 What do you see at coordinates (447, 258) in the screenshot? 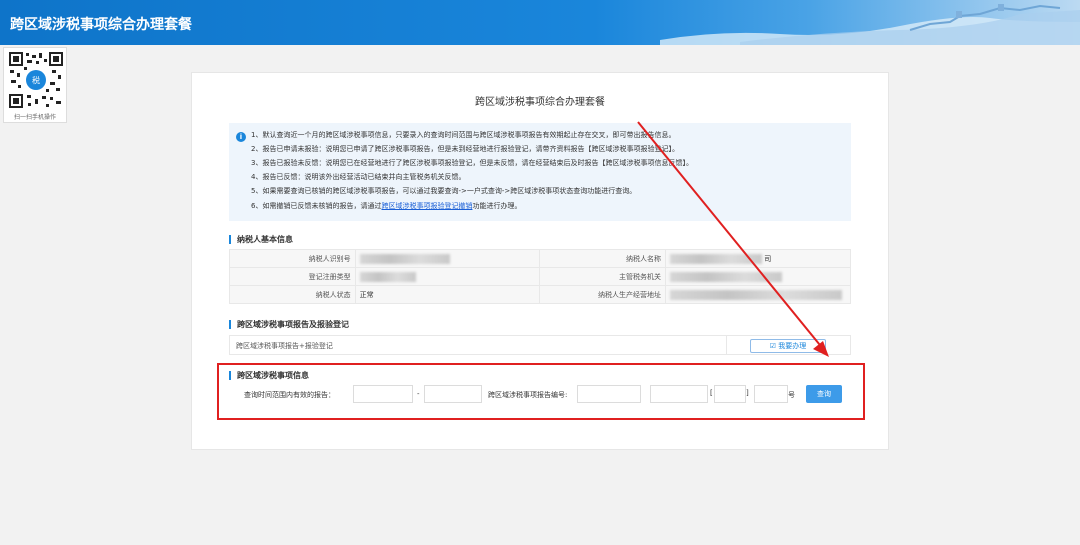
I see `taxpayer-id-value` at bounding box center [447, 258].